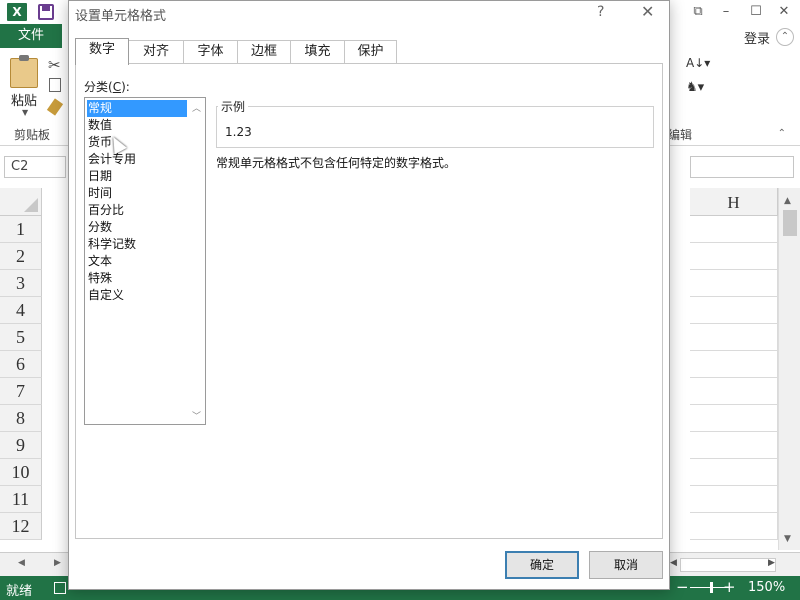 This screenshot has width=800, height=600. I want to click on row-header: 4, so click(21, 310).